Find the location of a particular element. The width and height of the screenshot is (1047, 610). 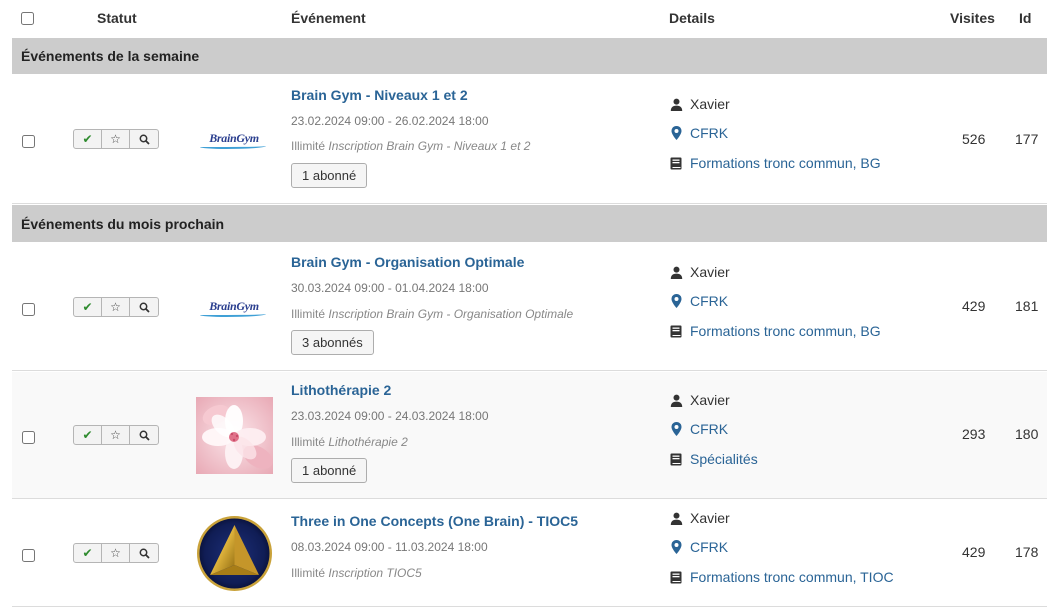

group-header-week: Événements de la semaine is located at coordinates (529, 56).